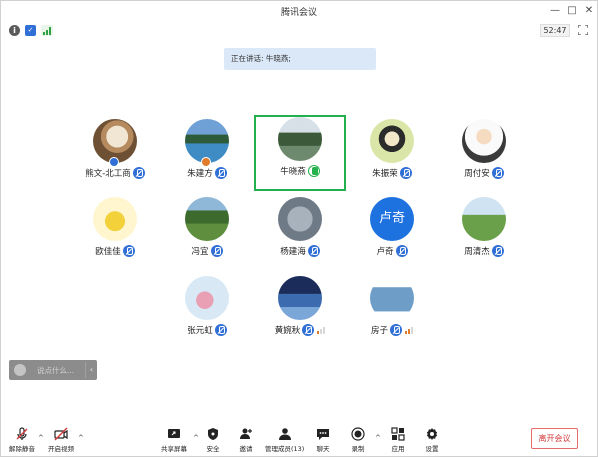 The height and width of the screenshot is (457, 598). I want to click on settings-label: 设置, so click(432, 449).